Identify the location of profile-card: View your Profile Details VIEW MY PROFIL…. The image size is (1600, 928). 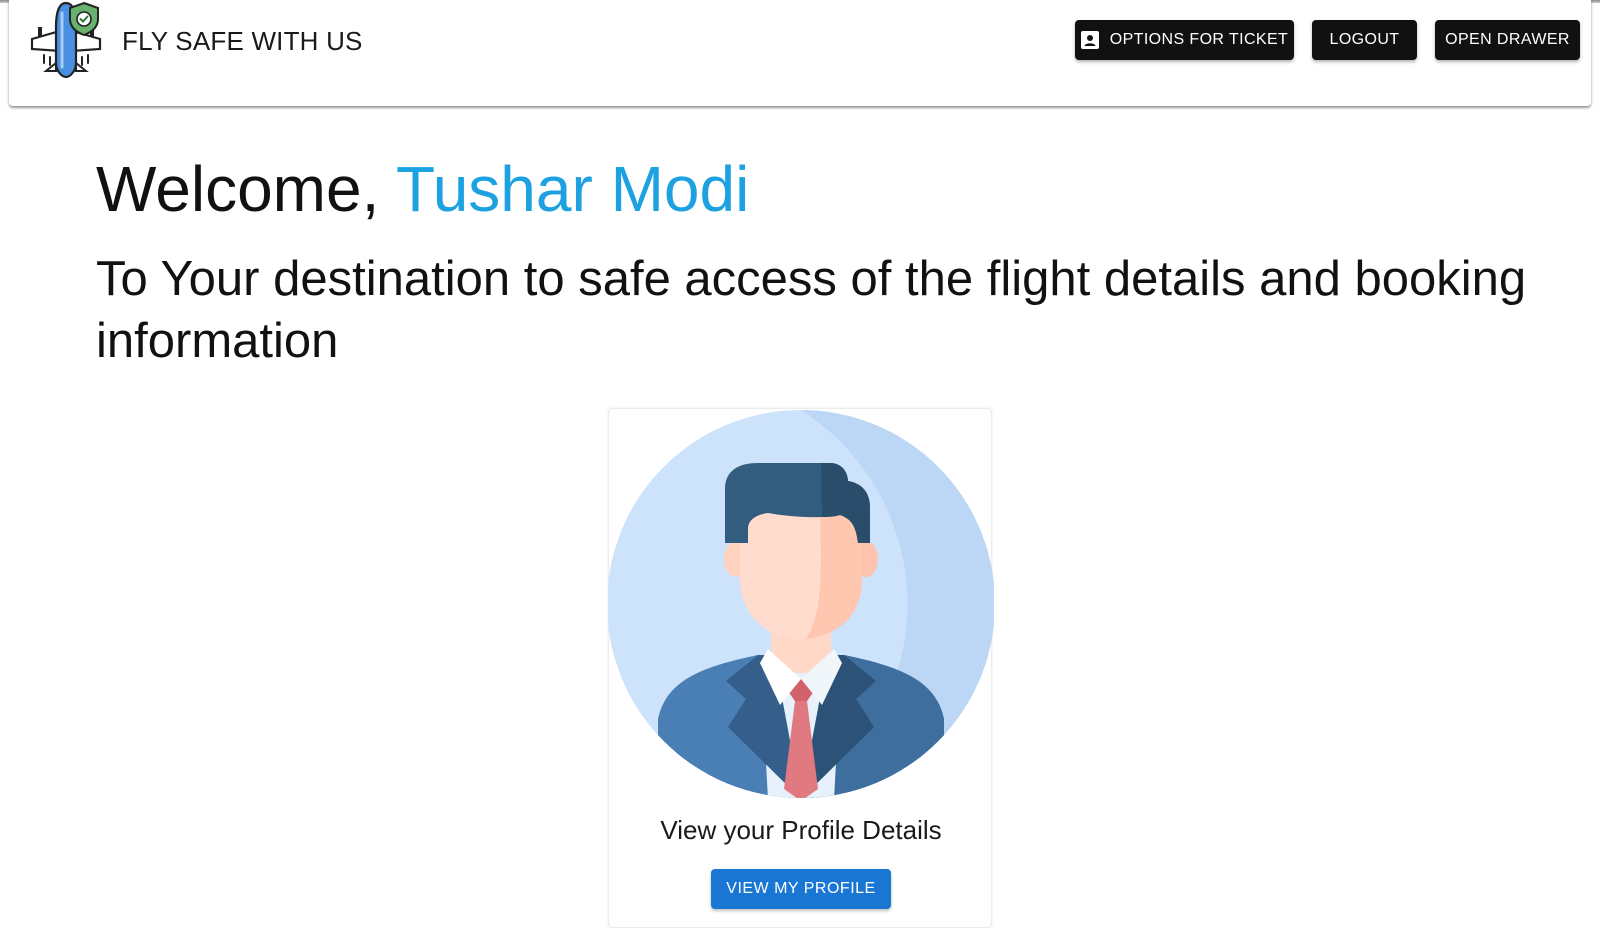
(801, 668).